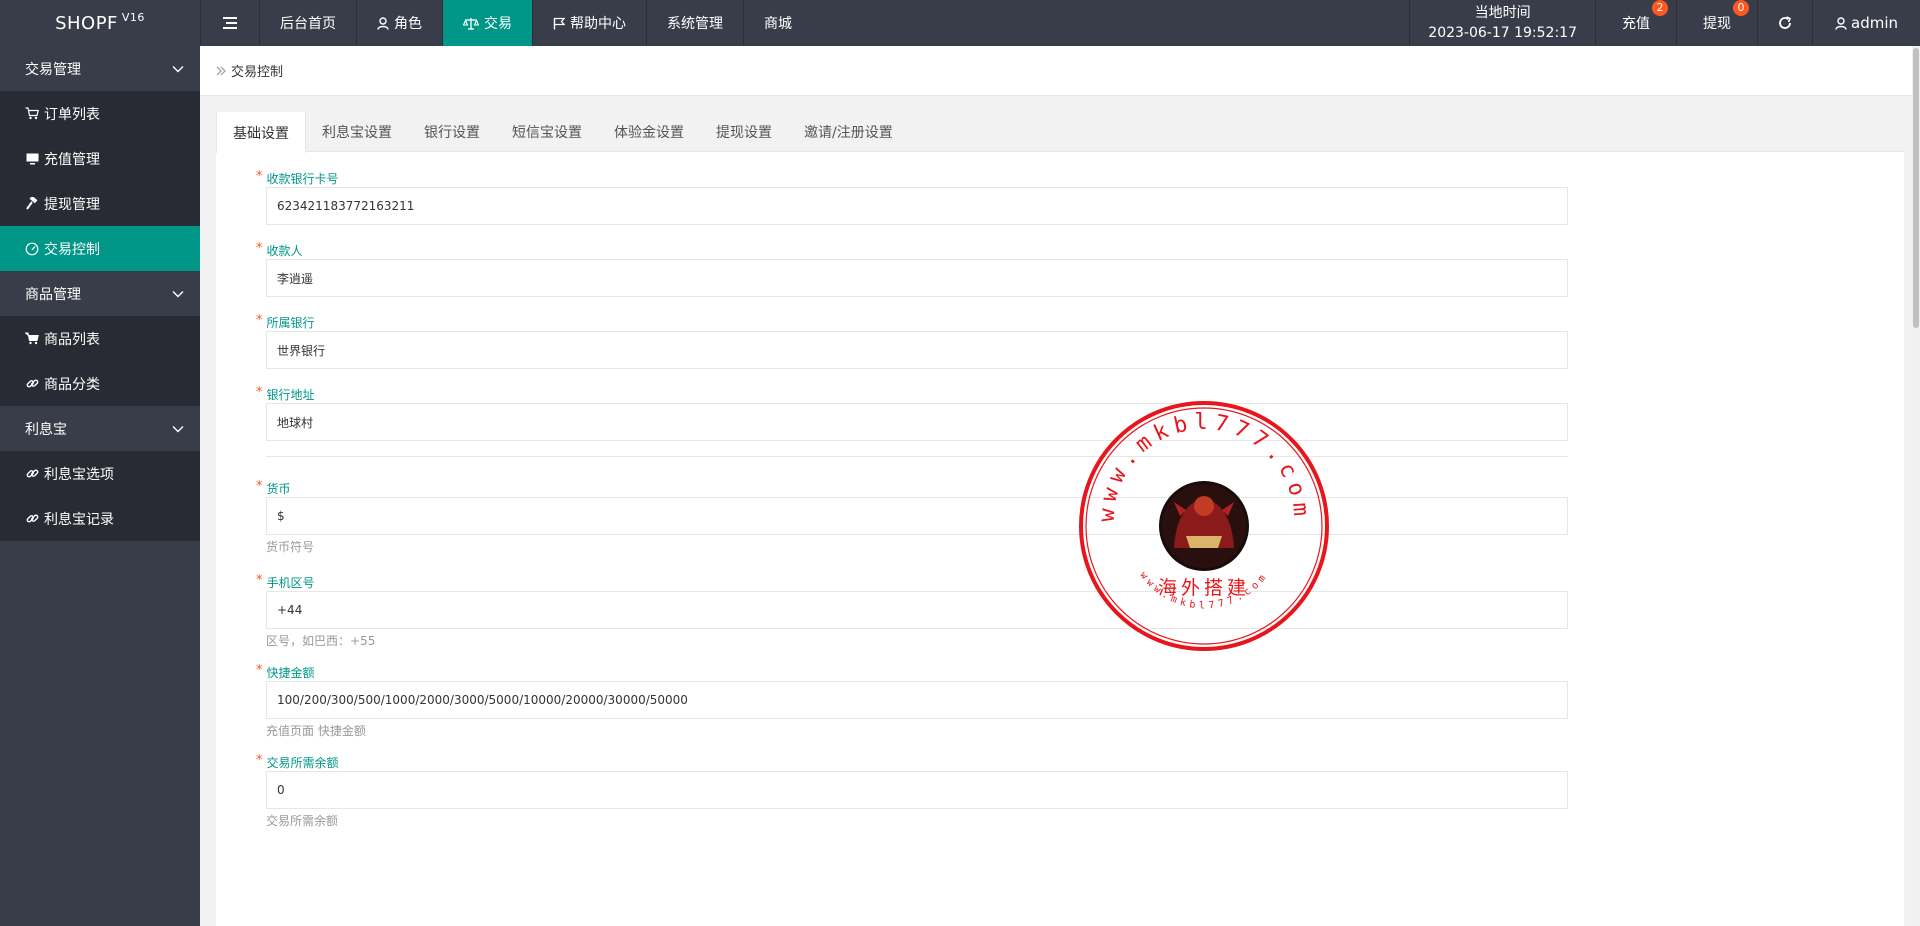 The width and height of the screenshot is (1920, 926). Describe the element at coordinates (302, 179) in the screenshot. I see `field-label-text: 收款银行卡号` at that location.